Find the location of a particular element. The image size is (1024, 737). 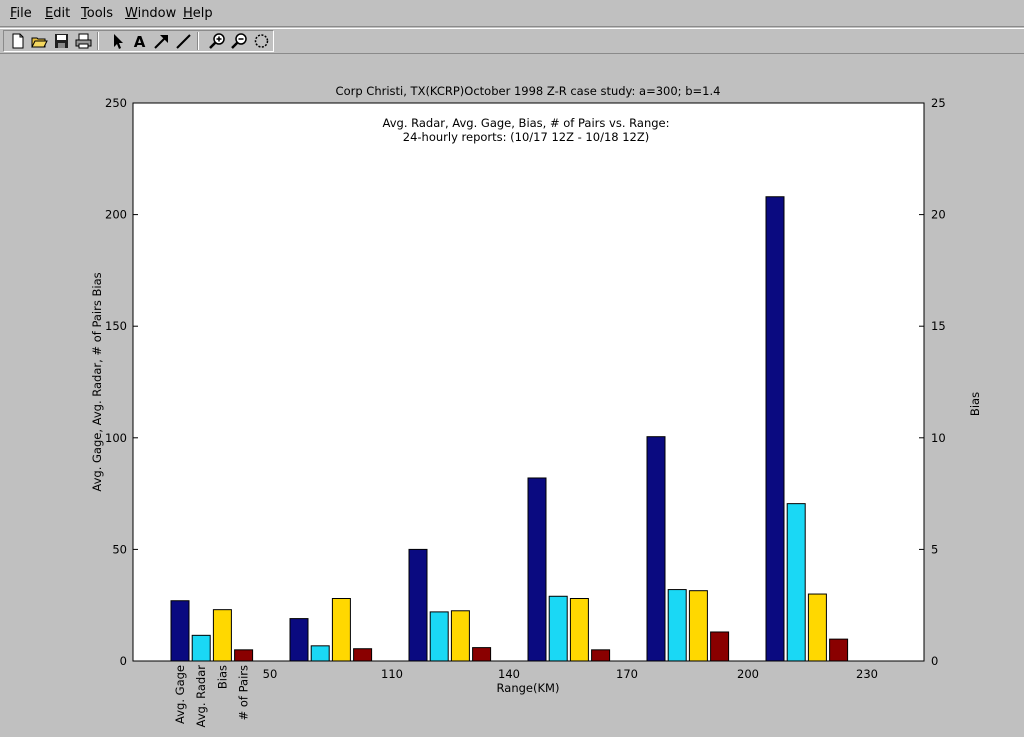

group-label: Bias is located at coordinates (222, 677).